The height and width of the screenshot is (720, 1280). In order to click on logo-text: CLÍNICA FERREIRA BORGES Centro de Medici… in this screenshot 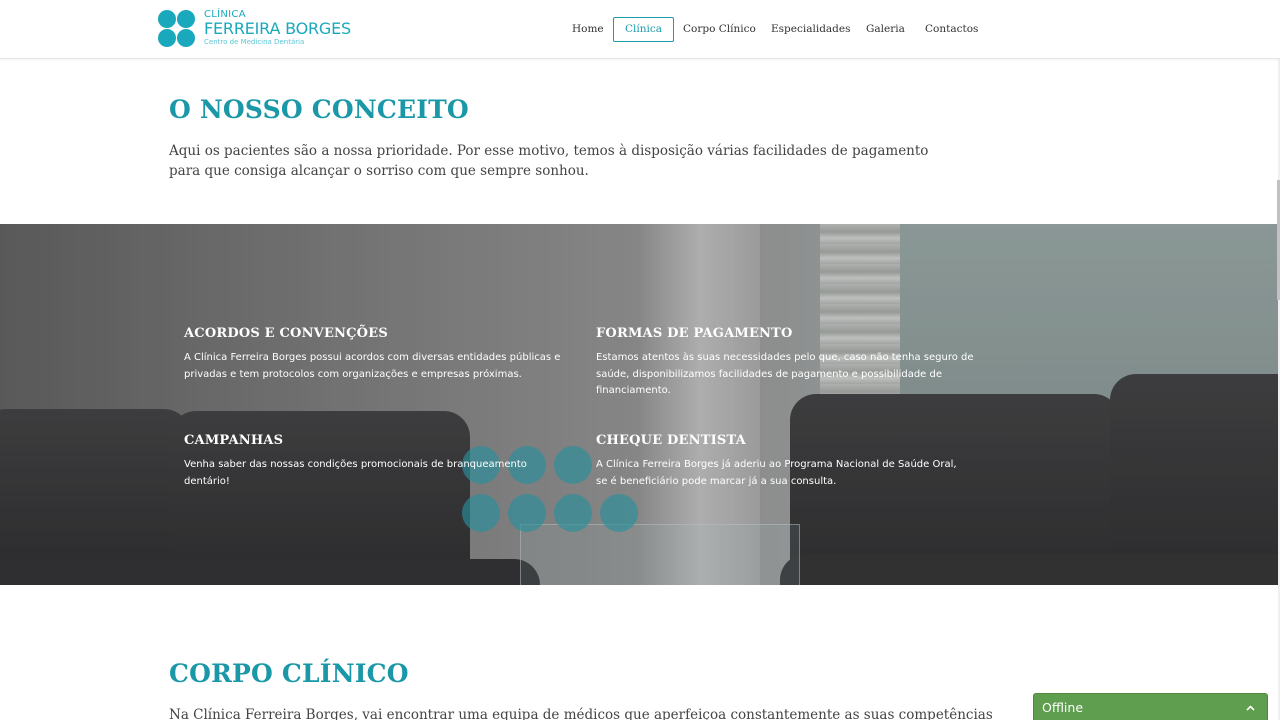, I will do `click(277, 28)`.